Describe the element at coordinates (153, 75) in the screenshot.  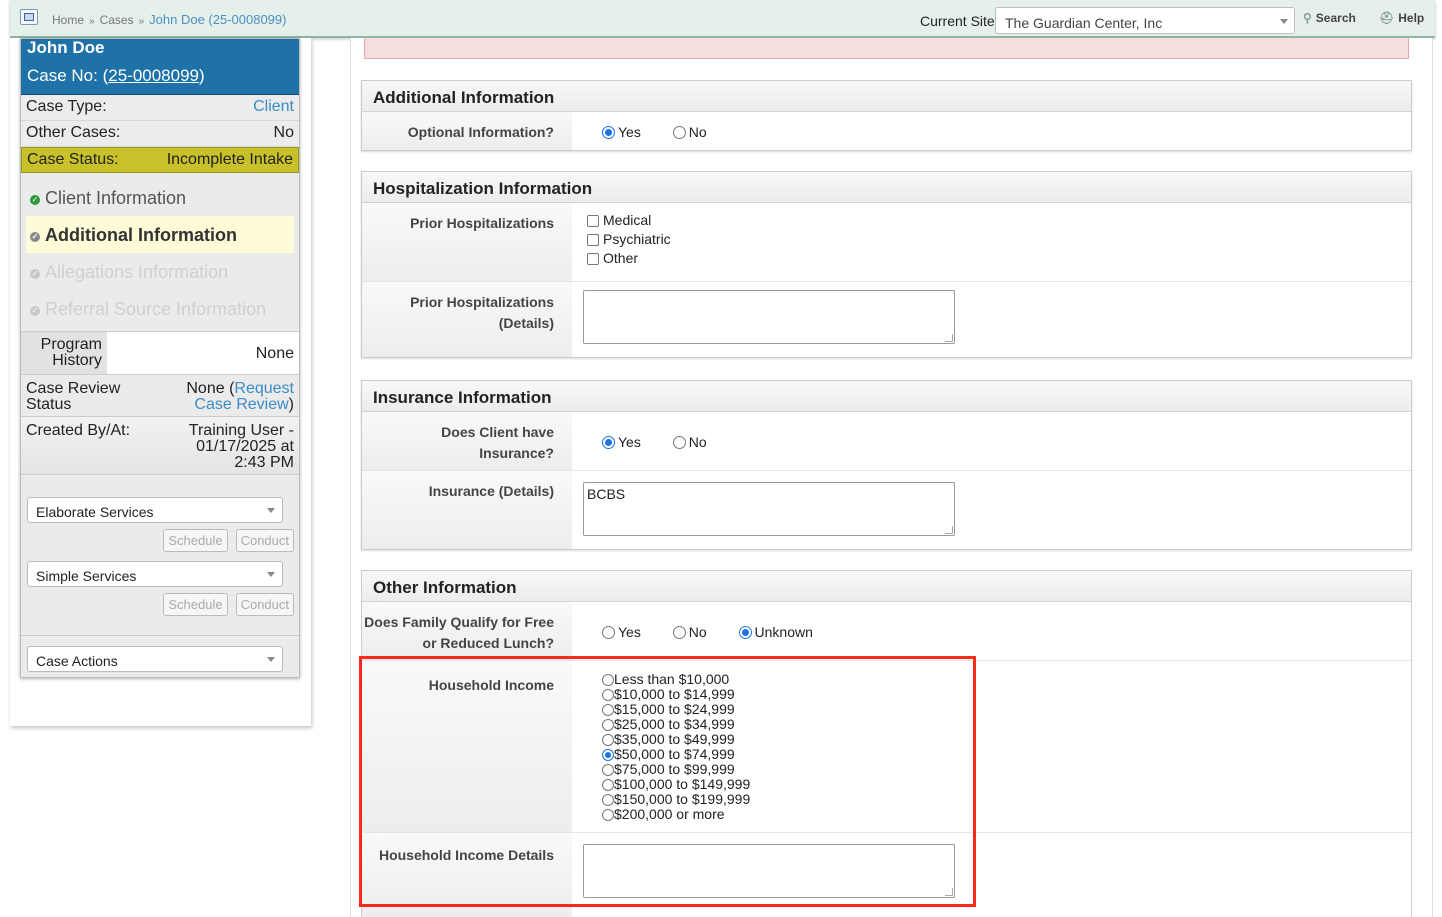
I see `case-number-link: 25-0008099` at that location.